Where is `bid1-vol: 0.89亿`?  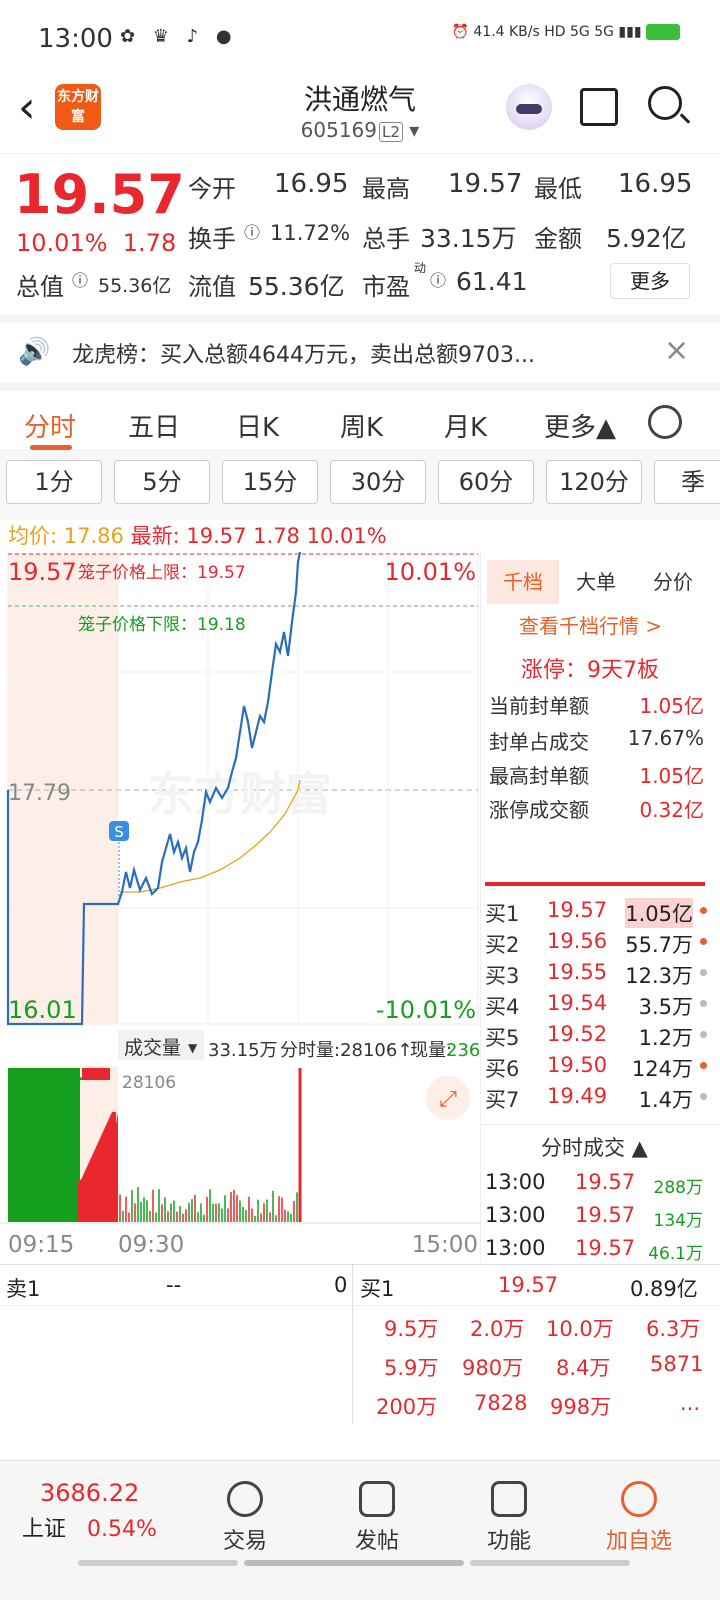
bid1-vol: 0.89亿 is located at coordinates (664, 1289).